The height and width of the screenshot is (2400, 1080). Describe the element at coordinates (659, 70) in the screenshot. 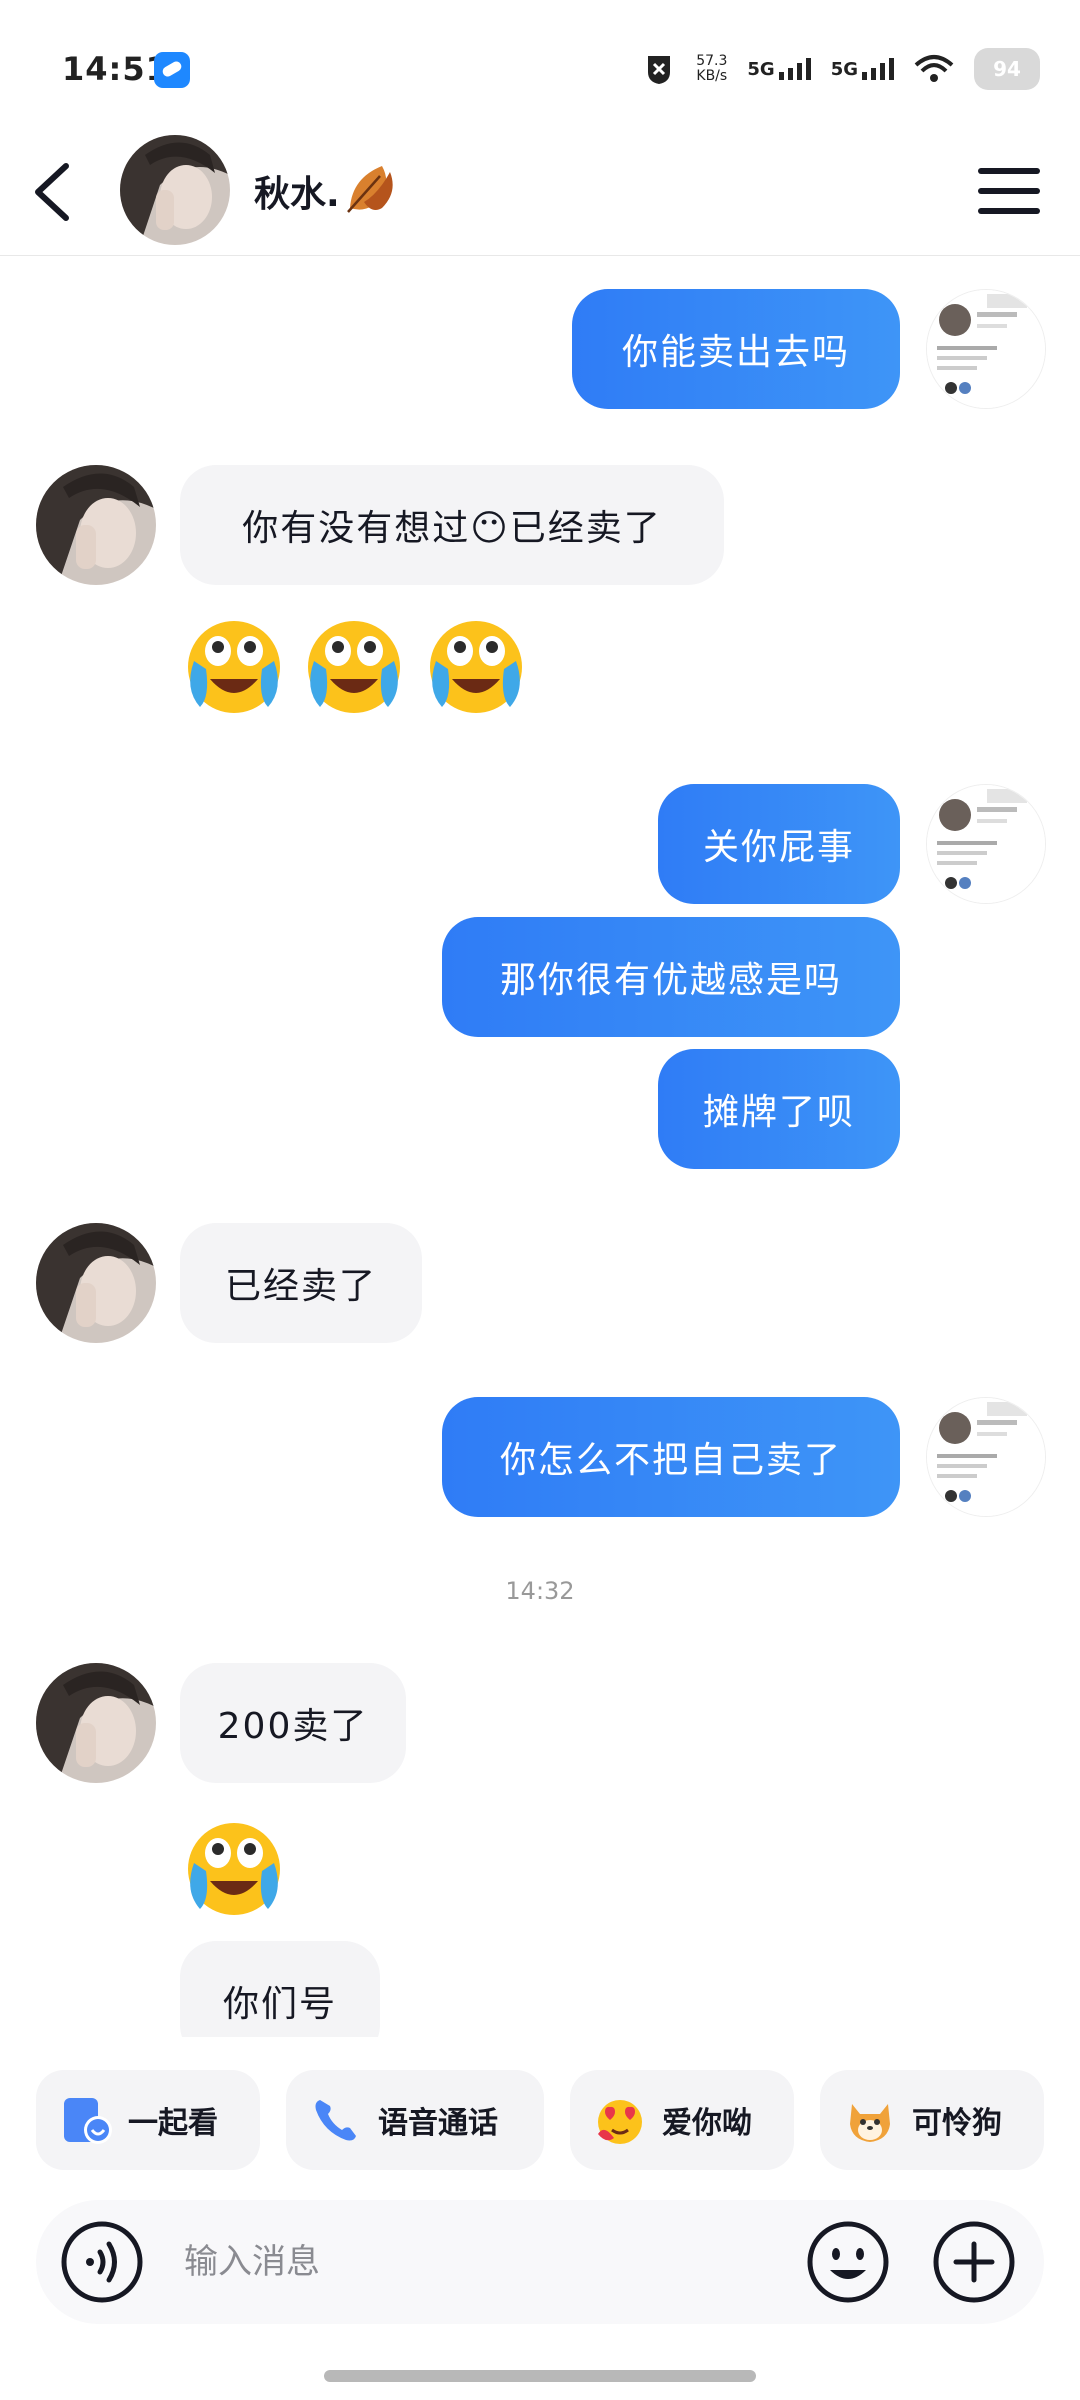

I see `nfc-icon` at that location.